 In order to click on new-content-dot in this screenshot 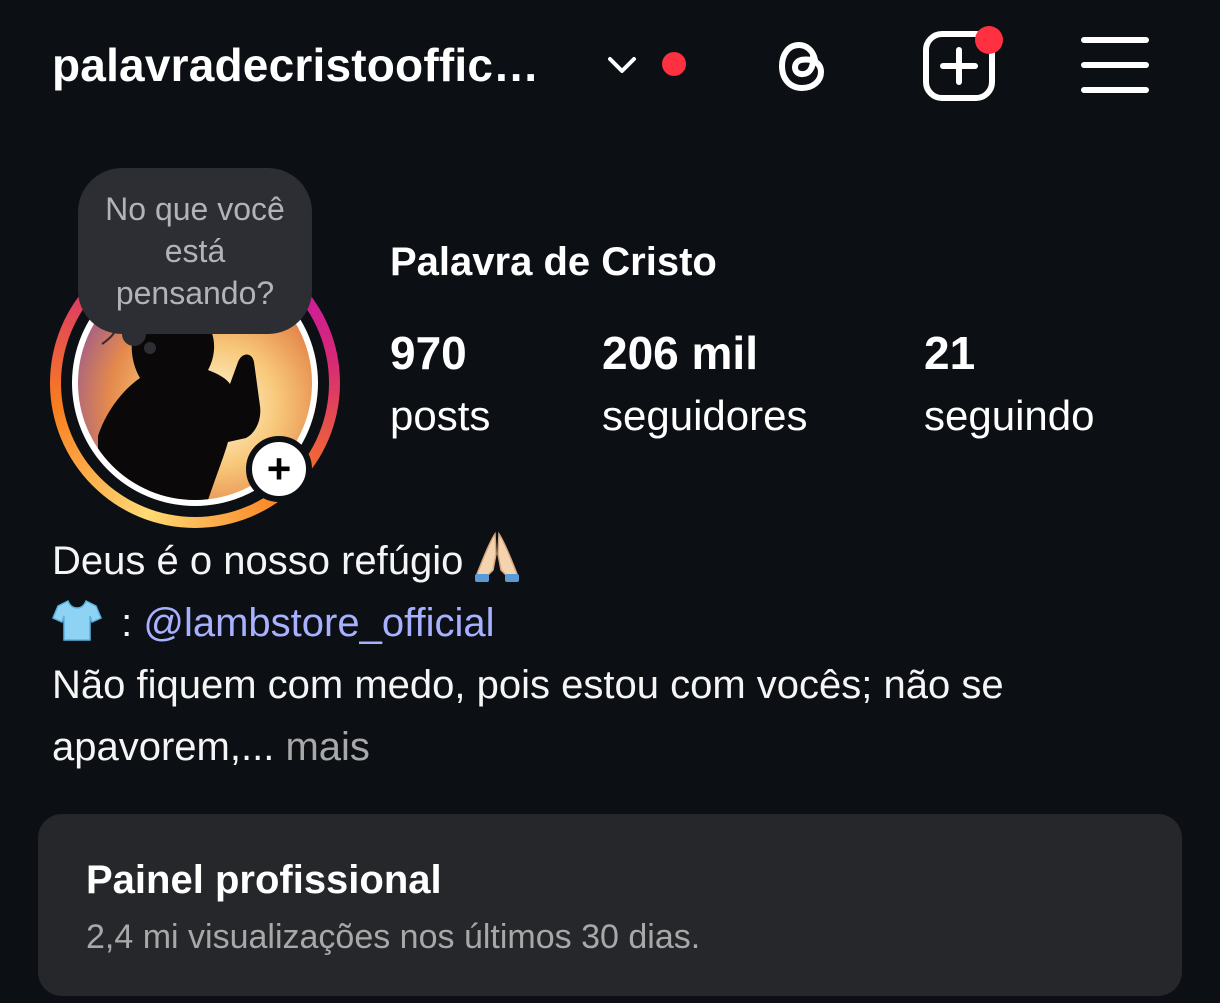, I will do `click(989, 40)`.